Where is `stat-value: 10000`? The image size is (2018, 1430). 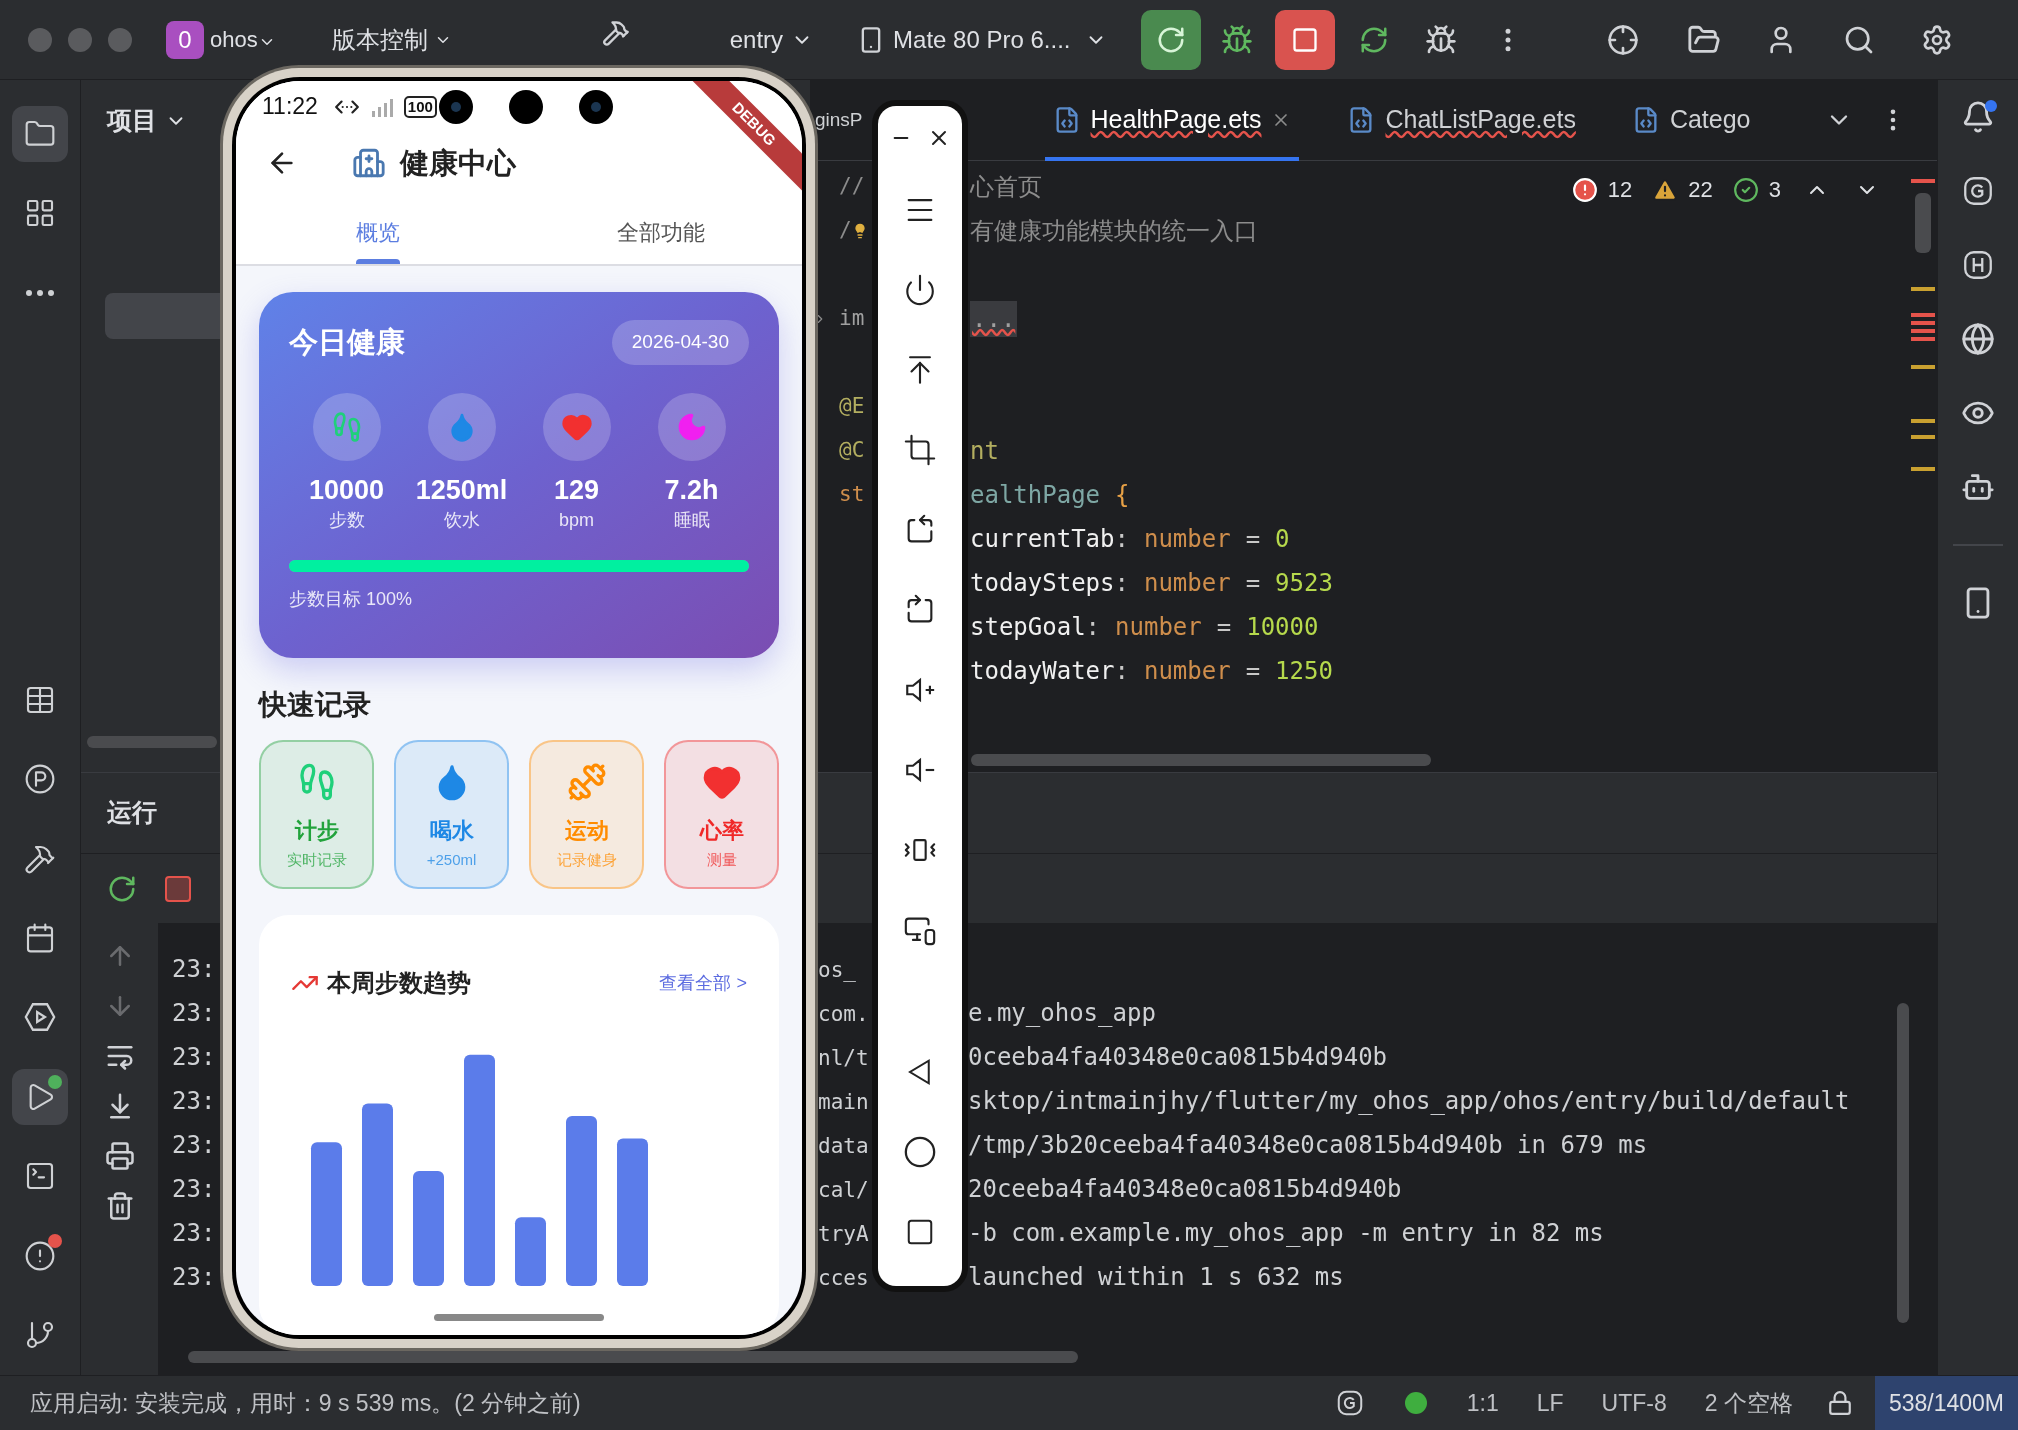
stat-value: 10000 is located at coordinates (346, 490).